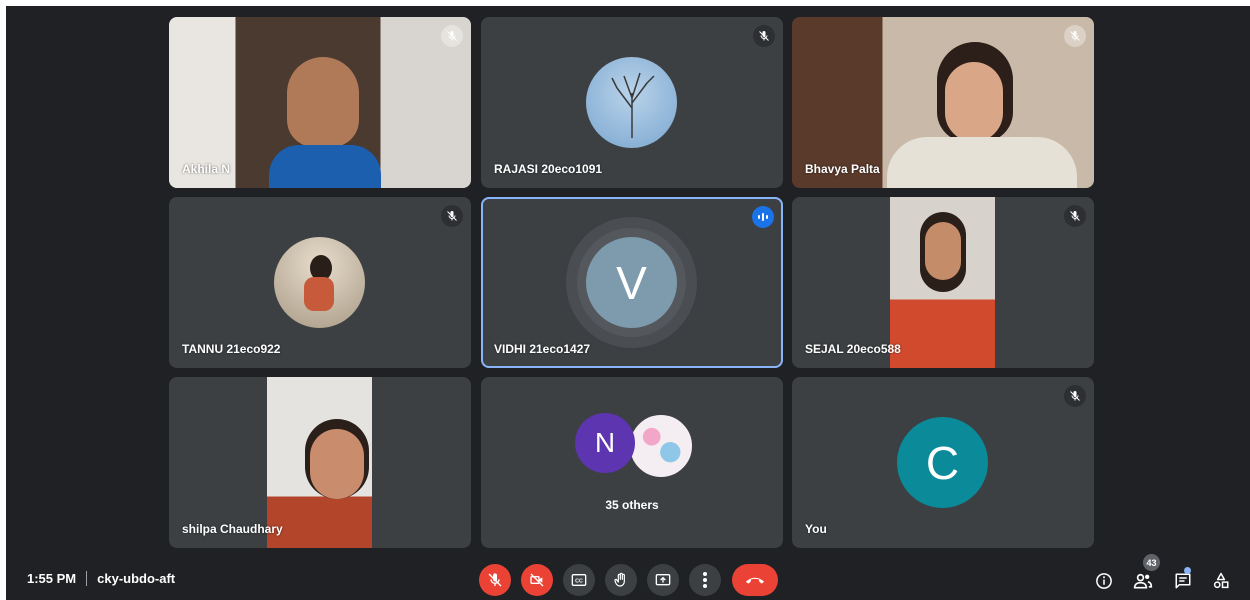  Describe the element at coordinates (136, 578) in the screenshot. I see `meeting-code: cky-ubdo-aft` at that location.